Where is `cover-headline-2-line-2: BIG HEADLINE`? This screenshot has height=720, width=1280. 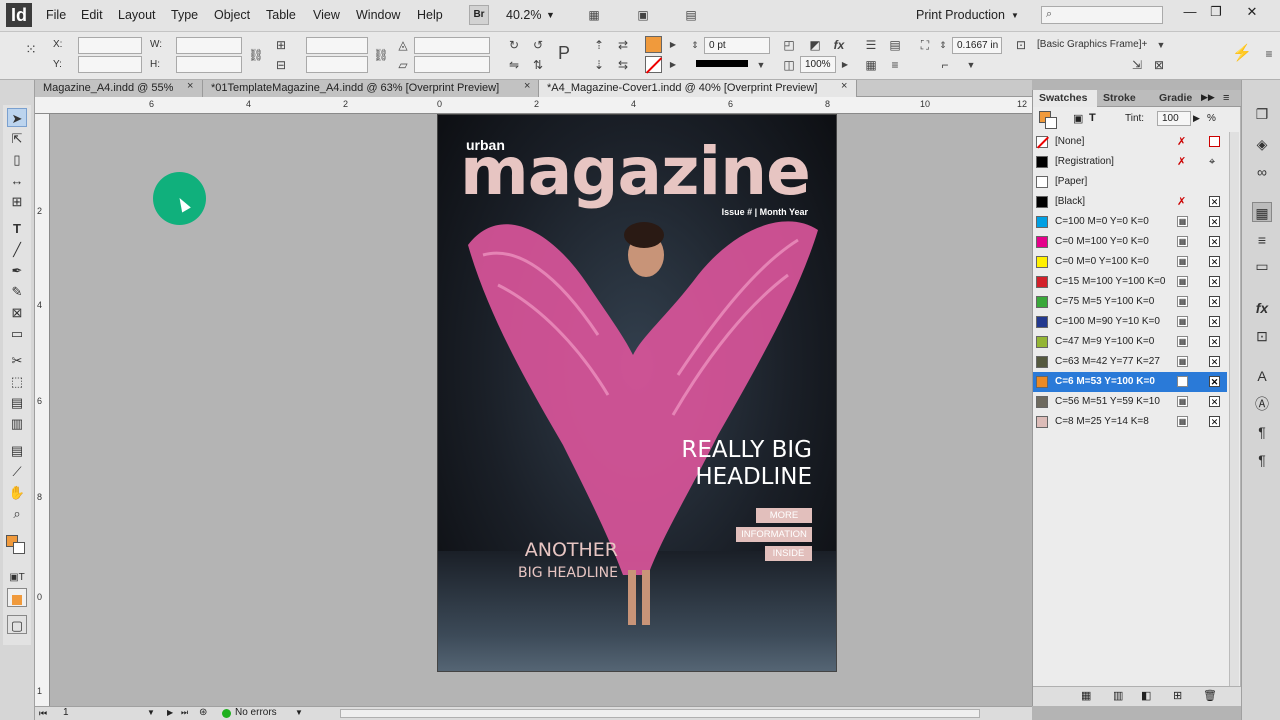
cover-headline-2-line-2: BIG HEADLINE is located at coordinates (543, 573).